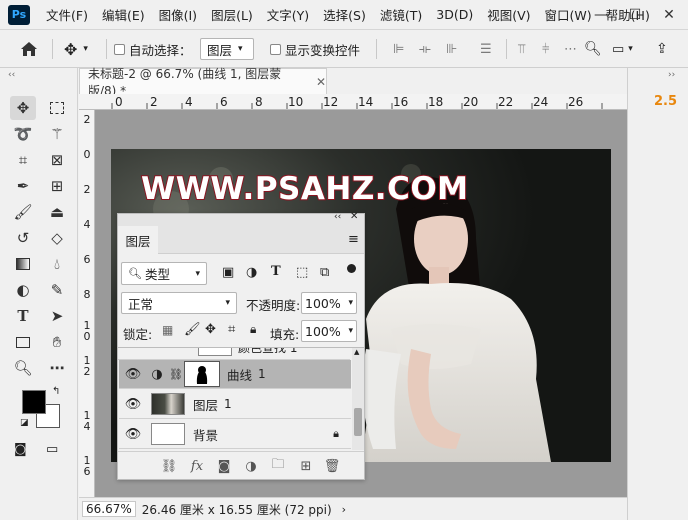  What do you see at coordinates (29, 49) in the screenshot?
I see `home-icon` at bounding box center [29, 49].